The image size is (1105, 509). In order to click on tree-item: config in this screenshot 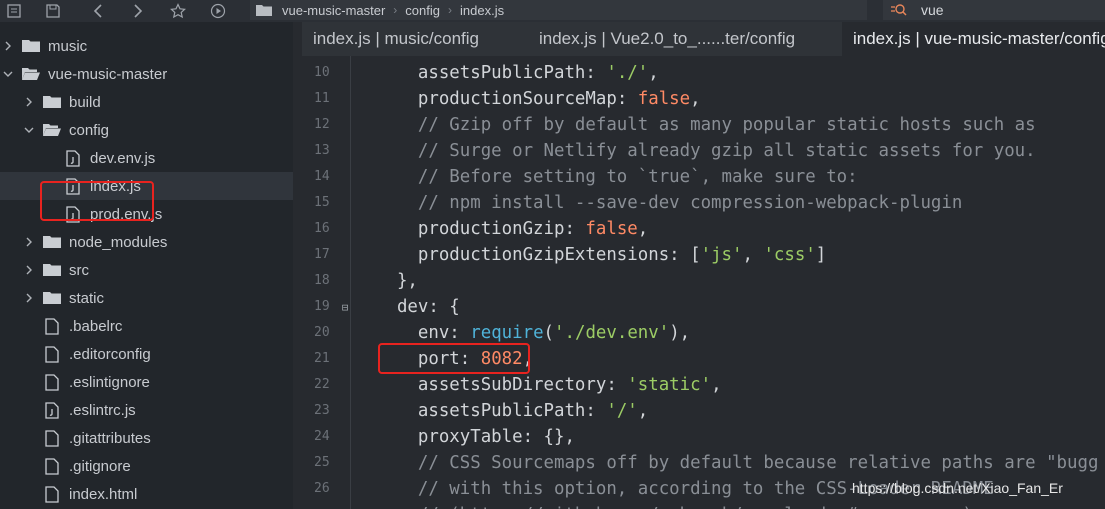, I will do `click(146, 130)`.